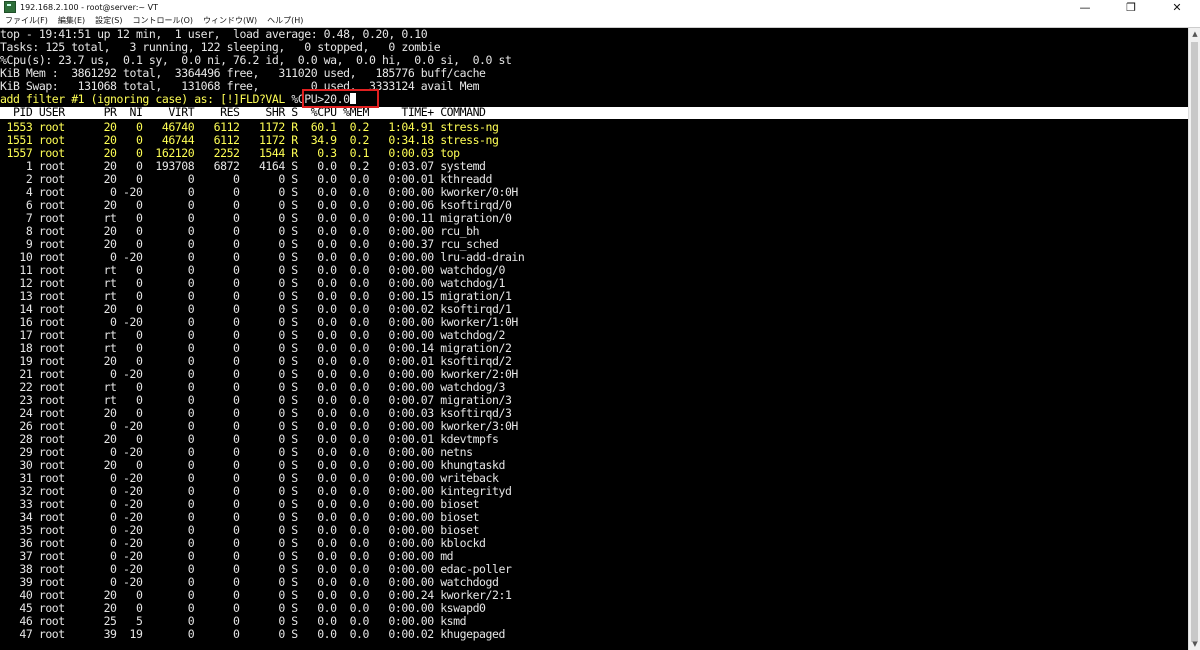 The image size is (1200, 650). Describe the element at coordinates (600, 7) in the screenshot. I see `window-titlebar: 192.168.2.100 - root@server:~ VT — ❐ ✕` at that location.